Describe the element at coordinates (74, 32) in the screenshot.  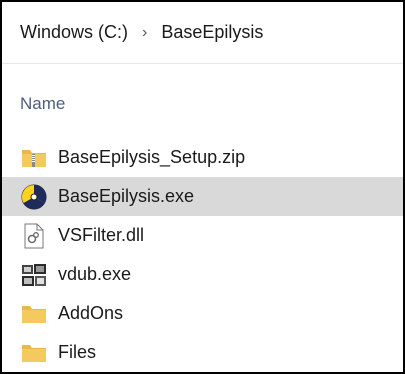
I see `breadcrumb-drive: Windows (C:)` at that location.